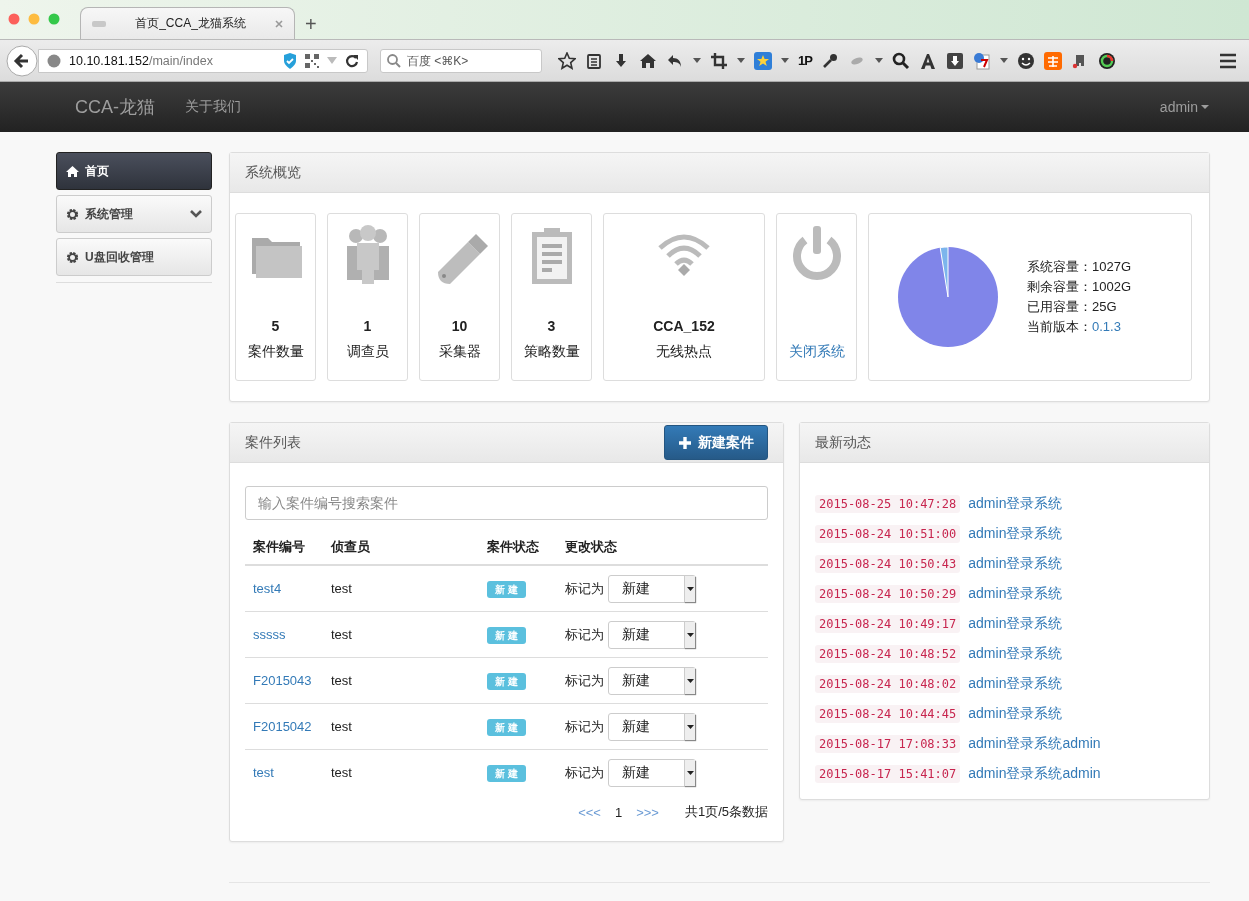 This screenshot has height=901, width=1249. What do you see at coordinates (352, 60) in the screenshot?
I see `reload-icon` at bounding box center [352, 60].